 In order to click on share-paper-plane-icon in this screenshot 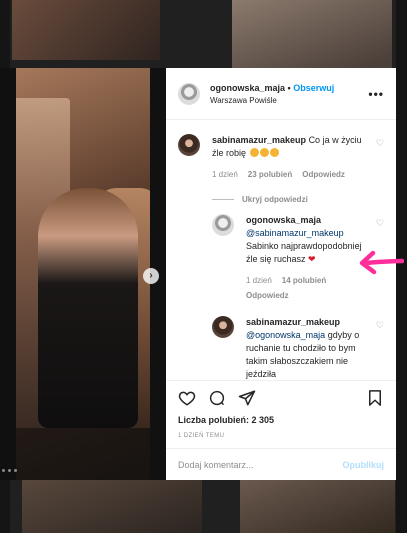, I will do `click(247, 400)`.